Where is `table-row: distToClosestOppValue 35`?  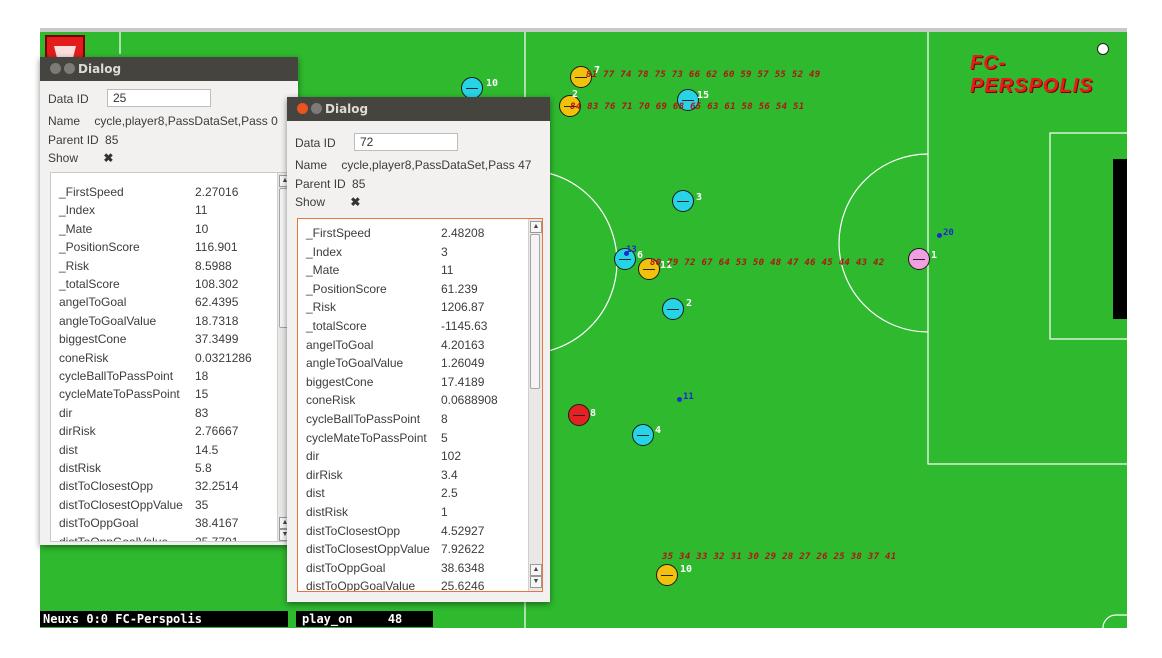
table-row: distToClosestOppValue 35 is located at coordinates (133, 505).